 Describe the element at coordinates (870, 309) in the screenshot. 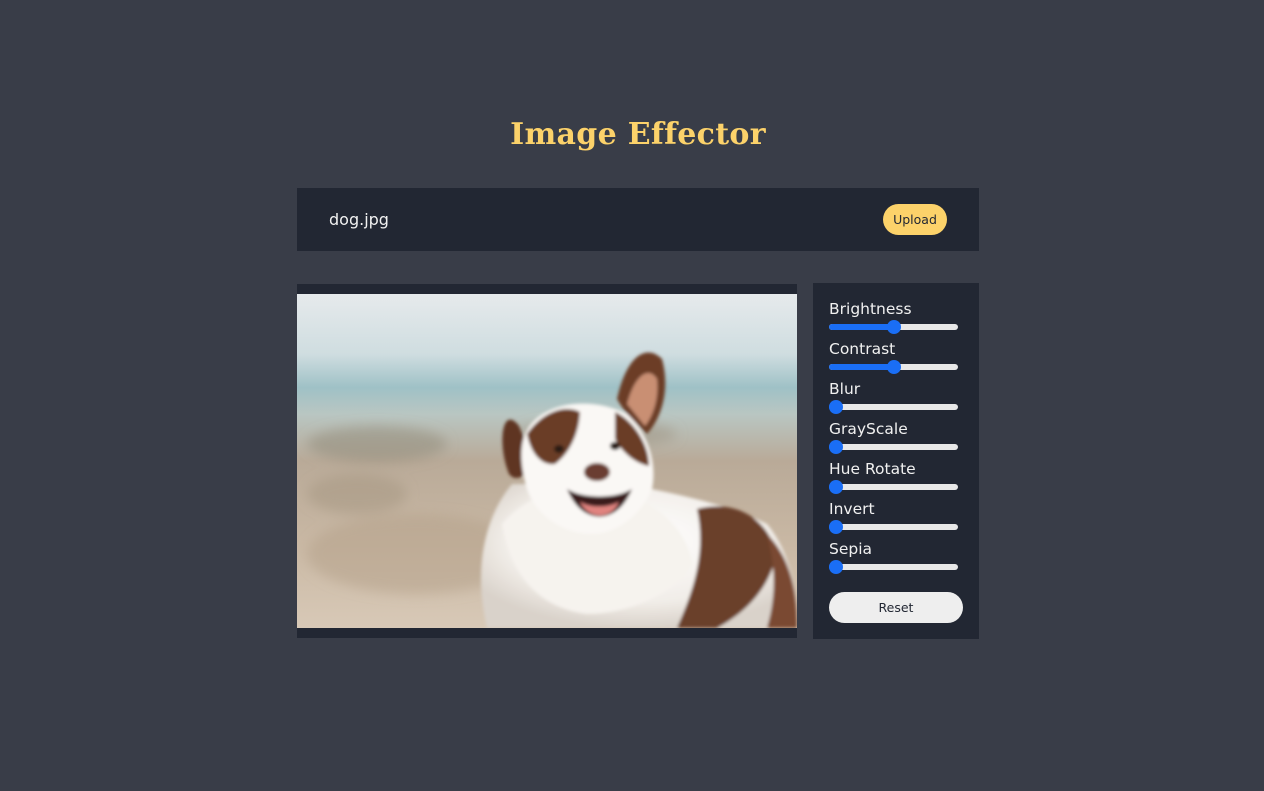

I see `brightness-label: Brightness` at that location.